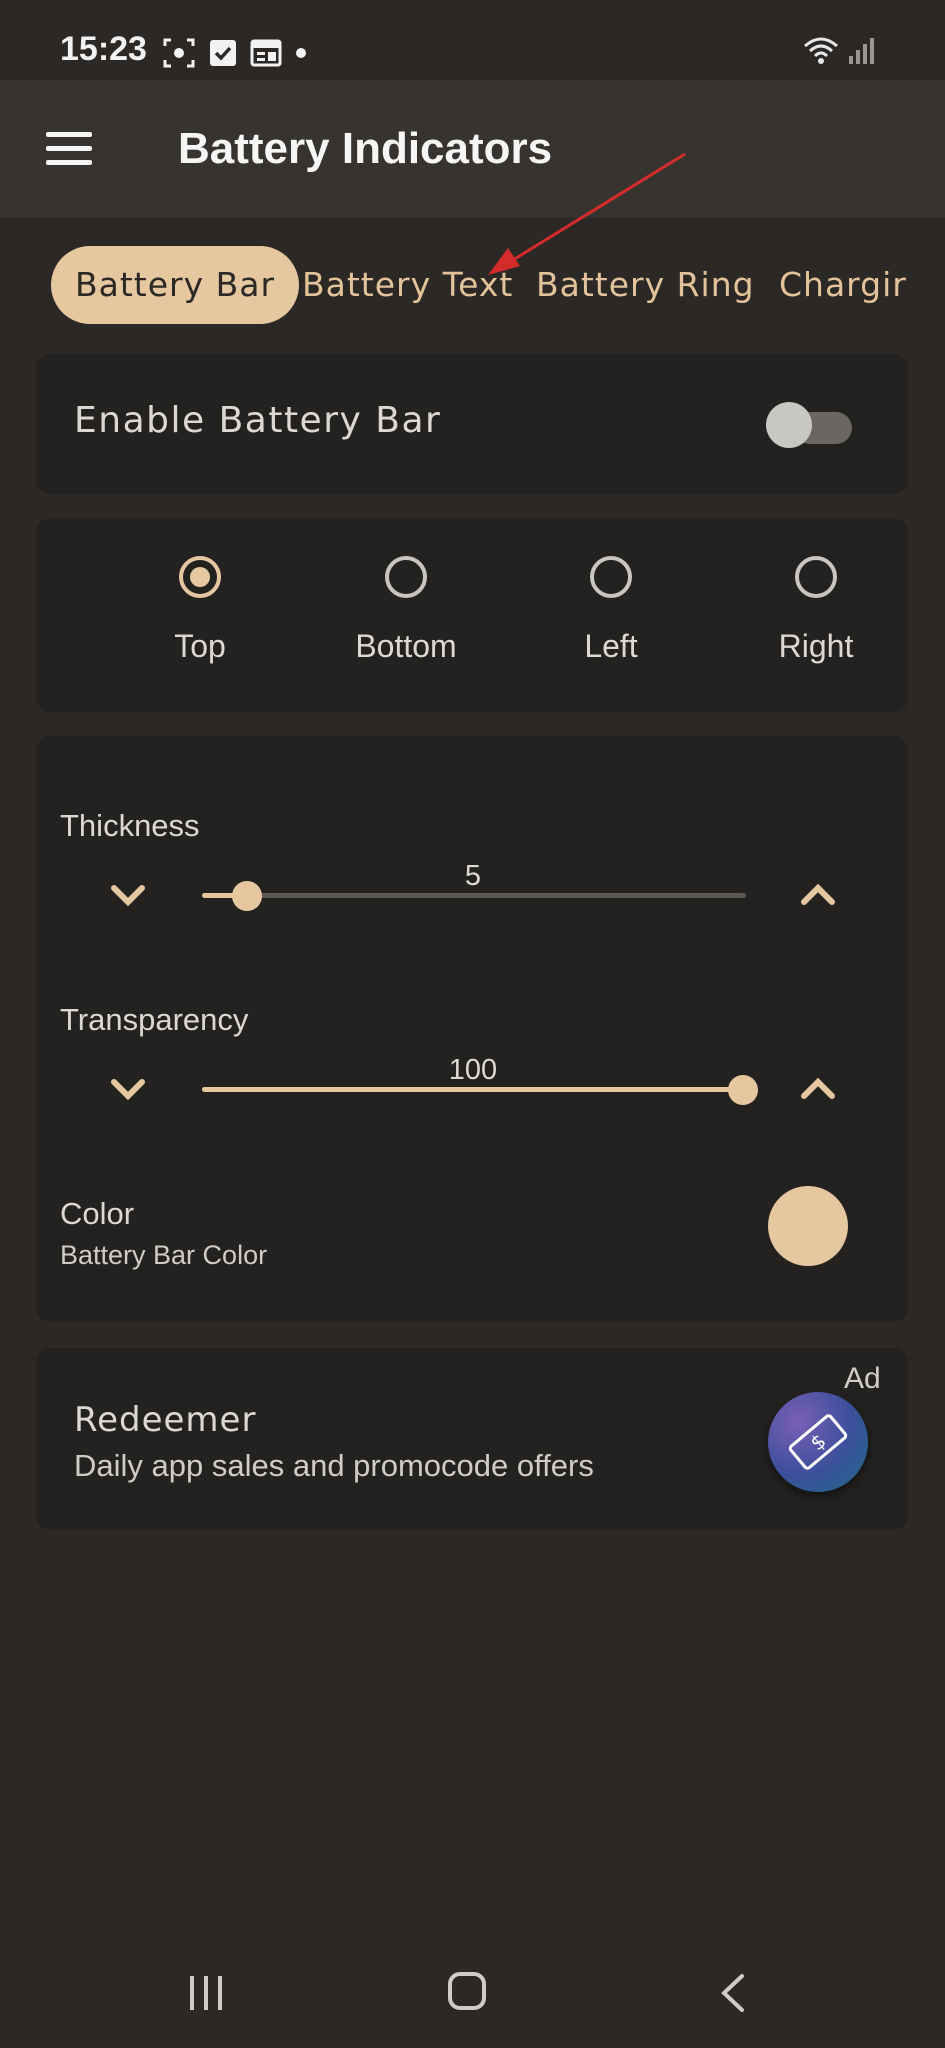  What do you see at coordinates (179, 53) in the screenshot?
I see `screenshot-icon` at bounding box center [179, 53].